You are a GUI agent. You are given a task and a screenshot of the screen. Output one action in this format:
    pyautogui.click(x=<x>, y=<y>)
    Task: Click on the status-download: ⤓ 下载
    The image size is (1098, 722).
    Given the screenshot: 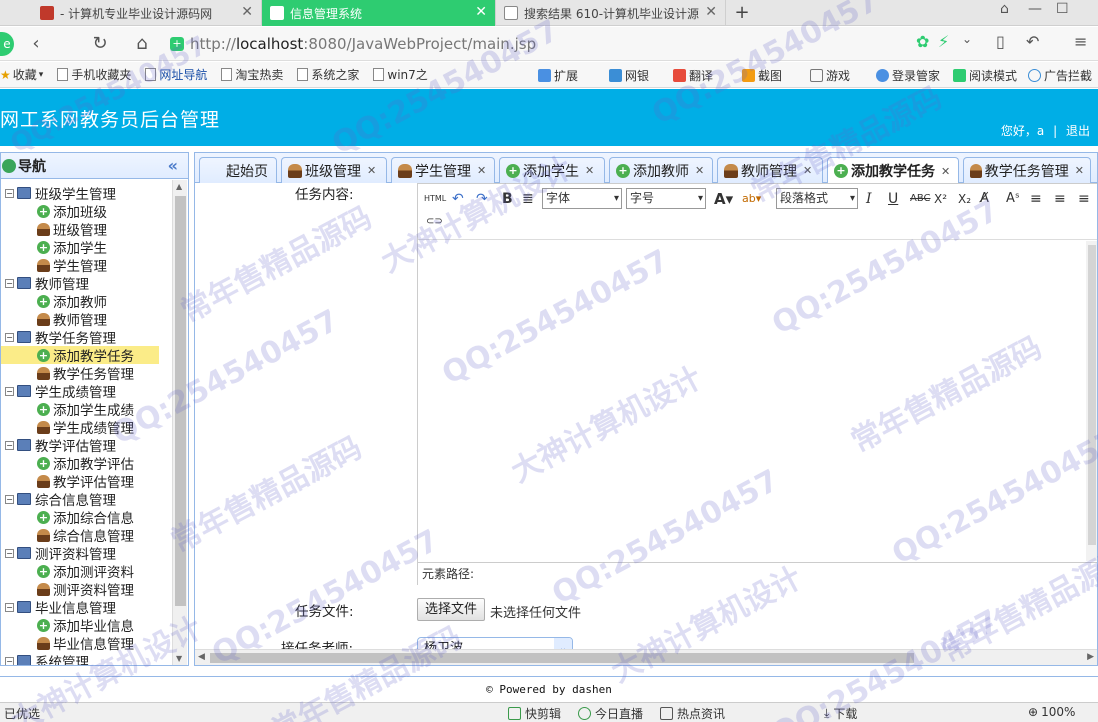 What is the action you would take?
    pyautogui.click(x=840, y=713)
    